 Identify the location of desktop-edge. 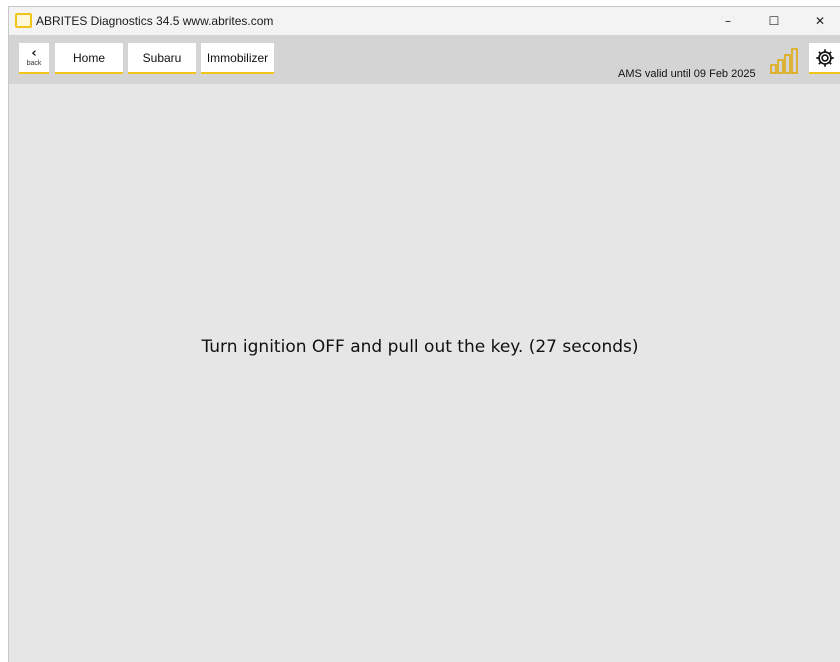
(4, 334).